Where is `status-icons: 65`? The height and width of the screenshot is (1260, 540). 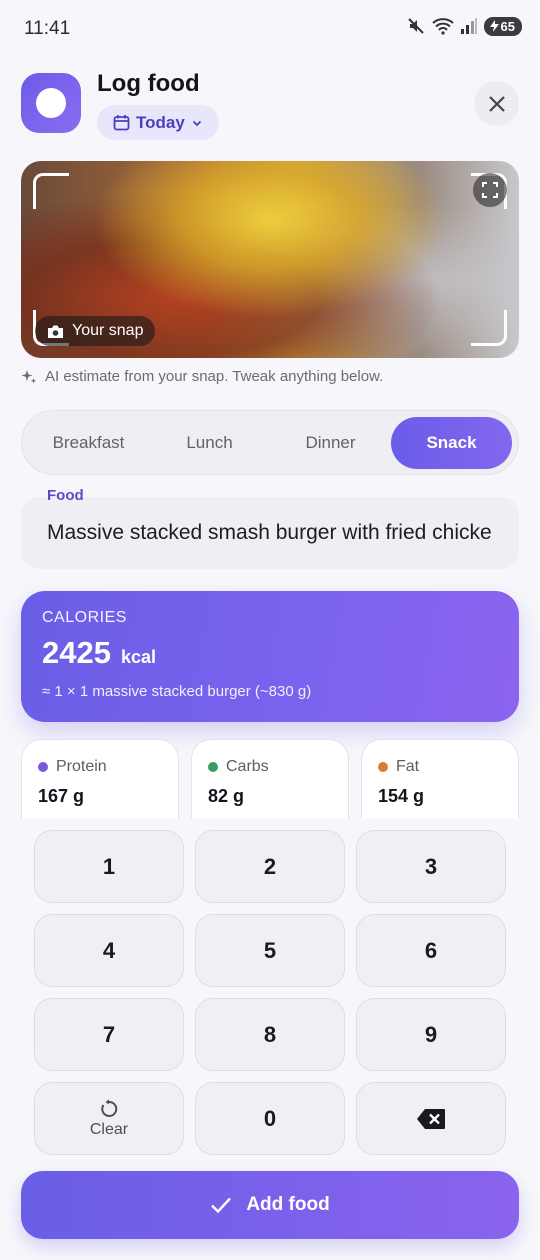
status-icons: 65 is located at coordinates (464, 26).